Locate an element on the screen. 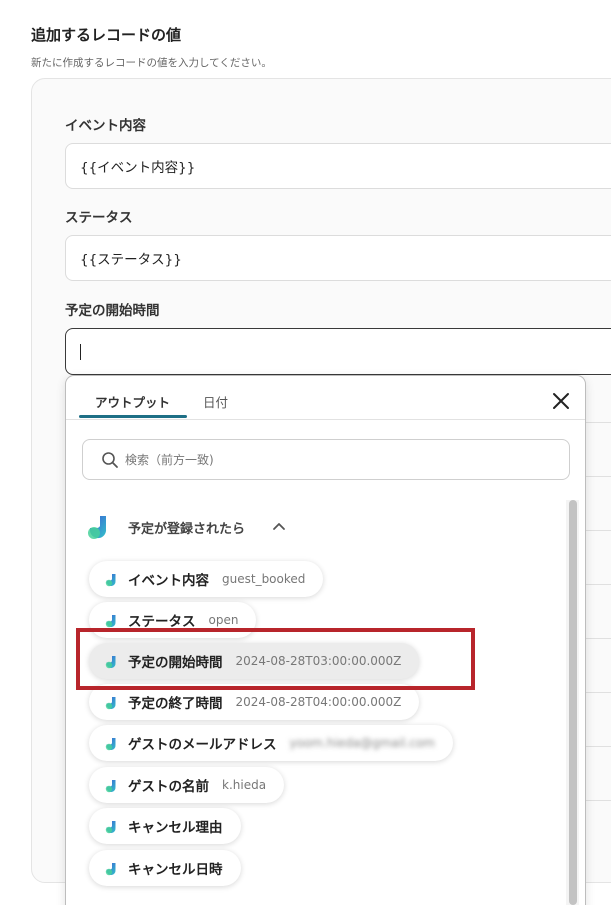 The height and width of the screenshot is (905, 611). section-title: 追加するレコードの値 is located at coordinates (106, 35).